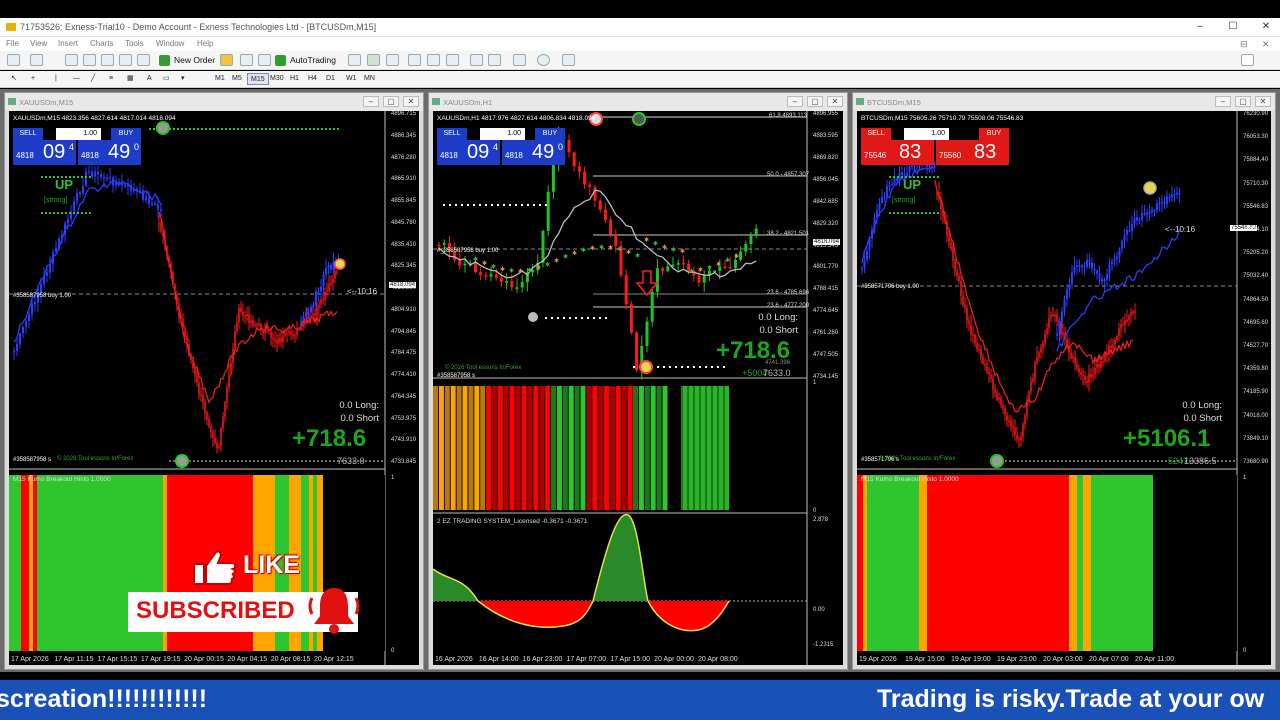 Image resolution: width=1280 pixels, height=720 pixels. What do you see at coordinates (1064, 102) in the screenshot?
I see `chart-window-titlebar: BTCUSDm,M15 – ▢ ✕` at bounding box center [1064, 102].